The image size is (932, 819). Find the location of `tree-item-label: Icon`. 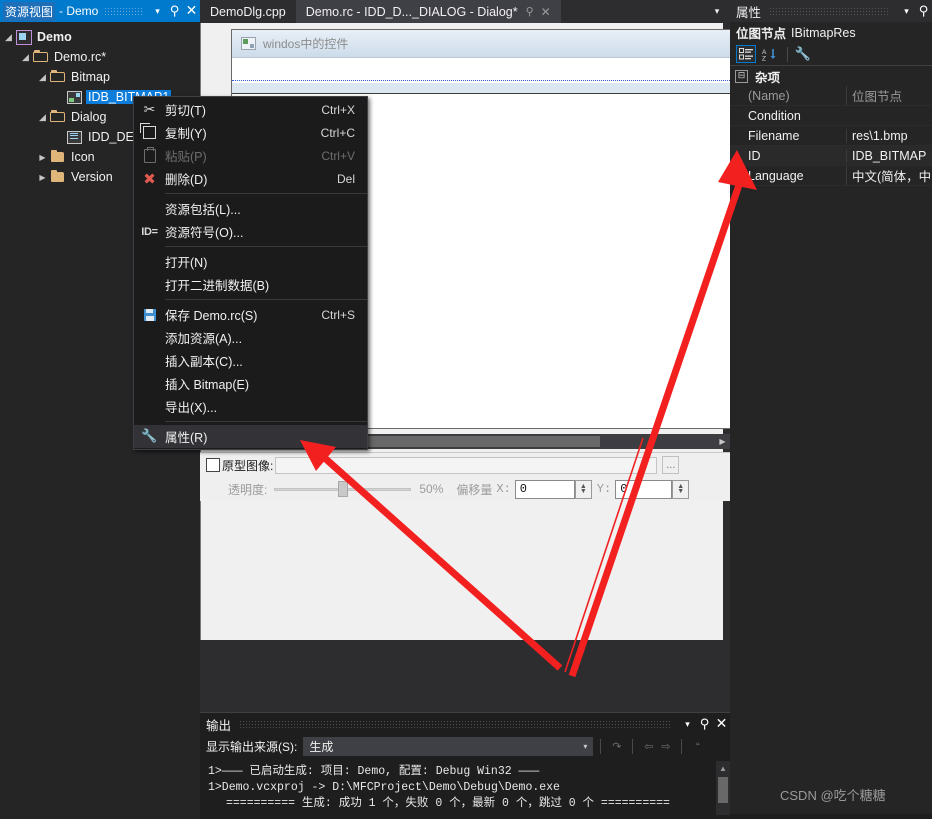

tree-item-label: Icon is located at coordinates (83, 157).